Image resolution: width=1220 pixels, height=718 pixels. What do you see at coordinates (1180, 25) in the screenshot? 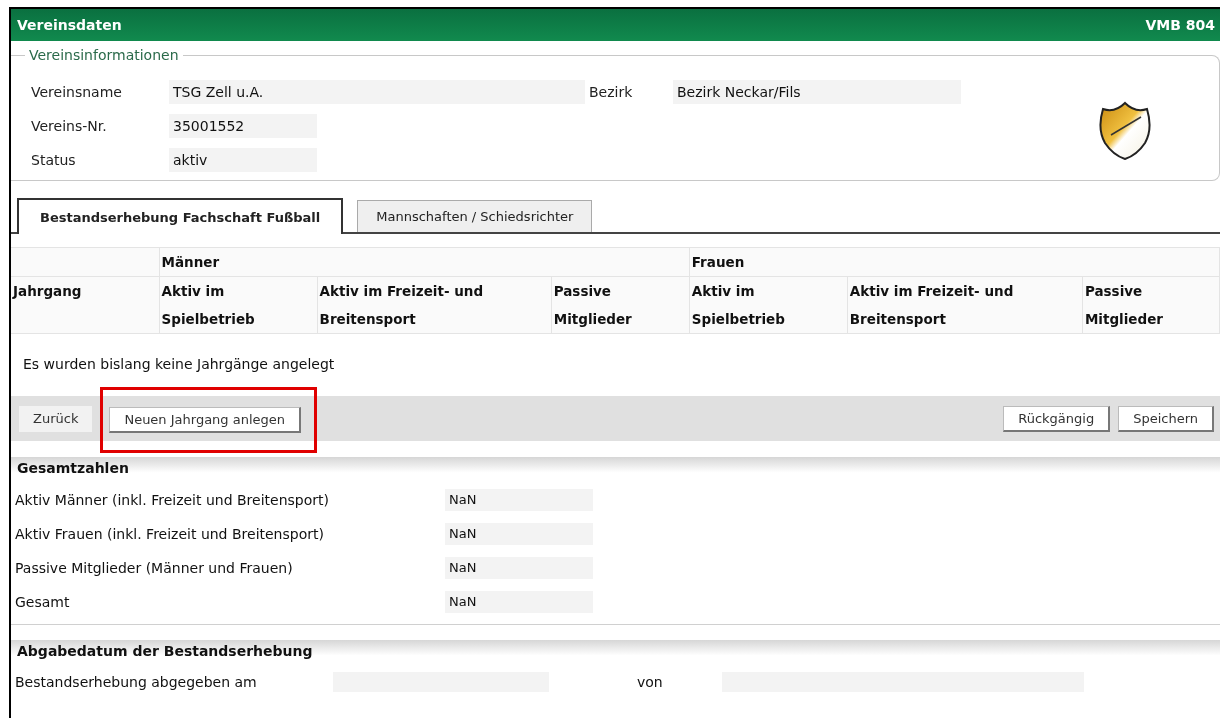
I see `screen-code: VMB 804` at bounding box center [1180, 25].